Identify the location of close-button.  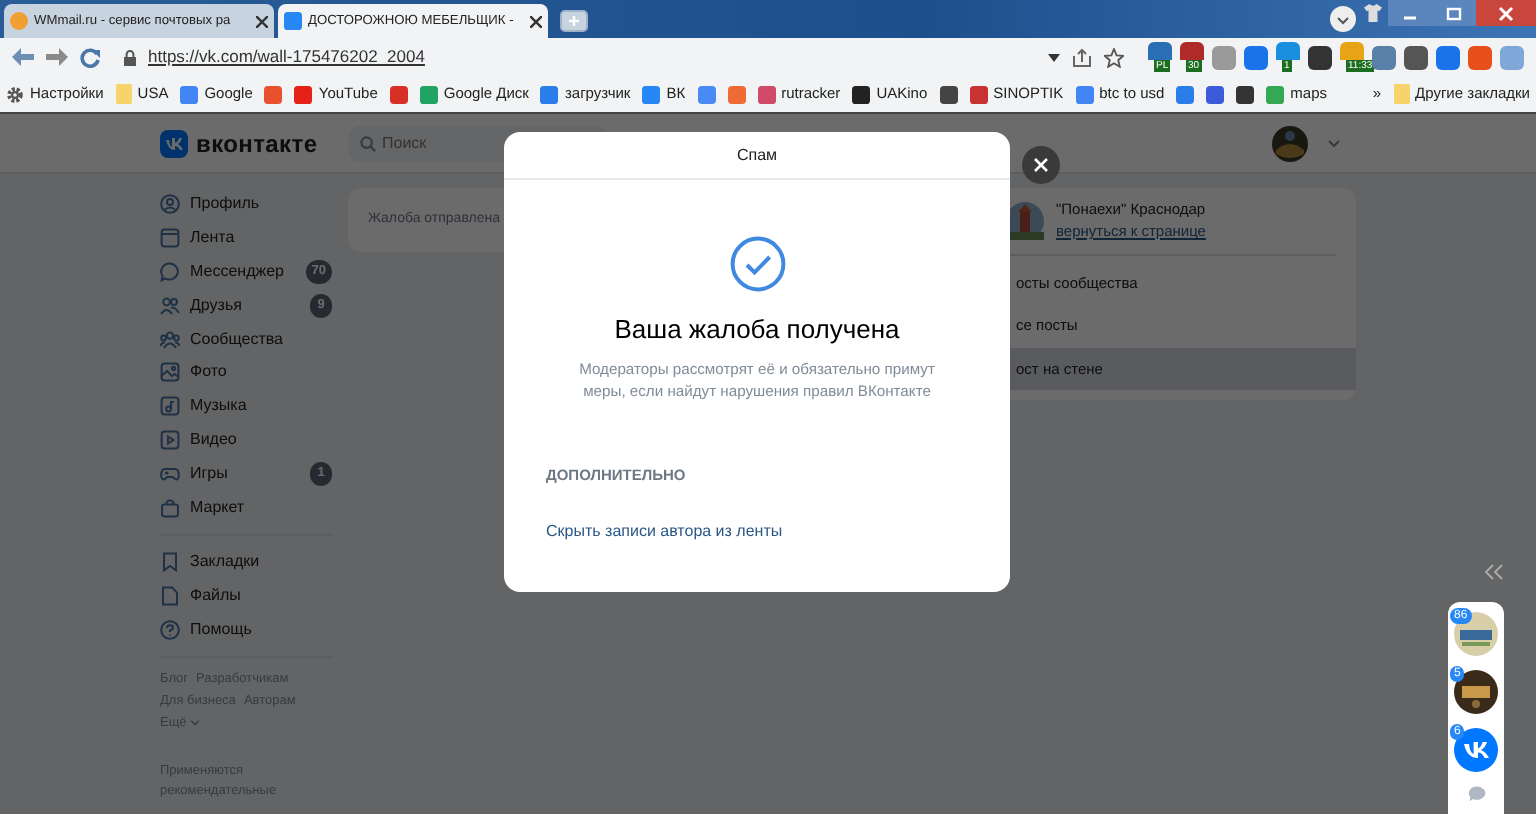
(1041, 165).